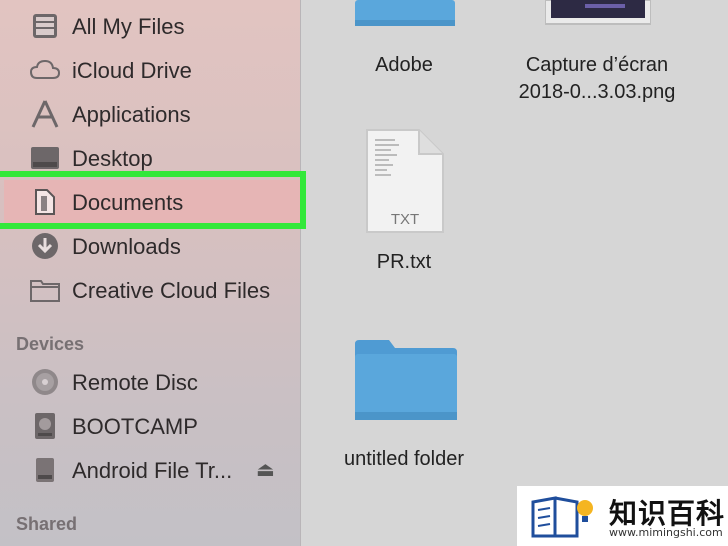 The image size is (728, 546). Describe the element at coordinates (112, 158) in the screenshot. I see `sidebar-item-label: Desktop` at that location.